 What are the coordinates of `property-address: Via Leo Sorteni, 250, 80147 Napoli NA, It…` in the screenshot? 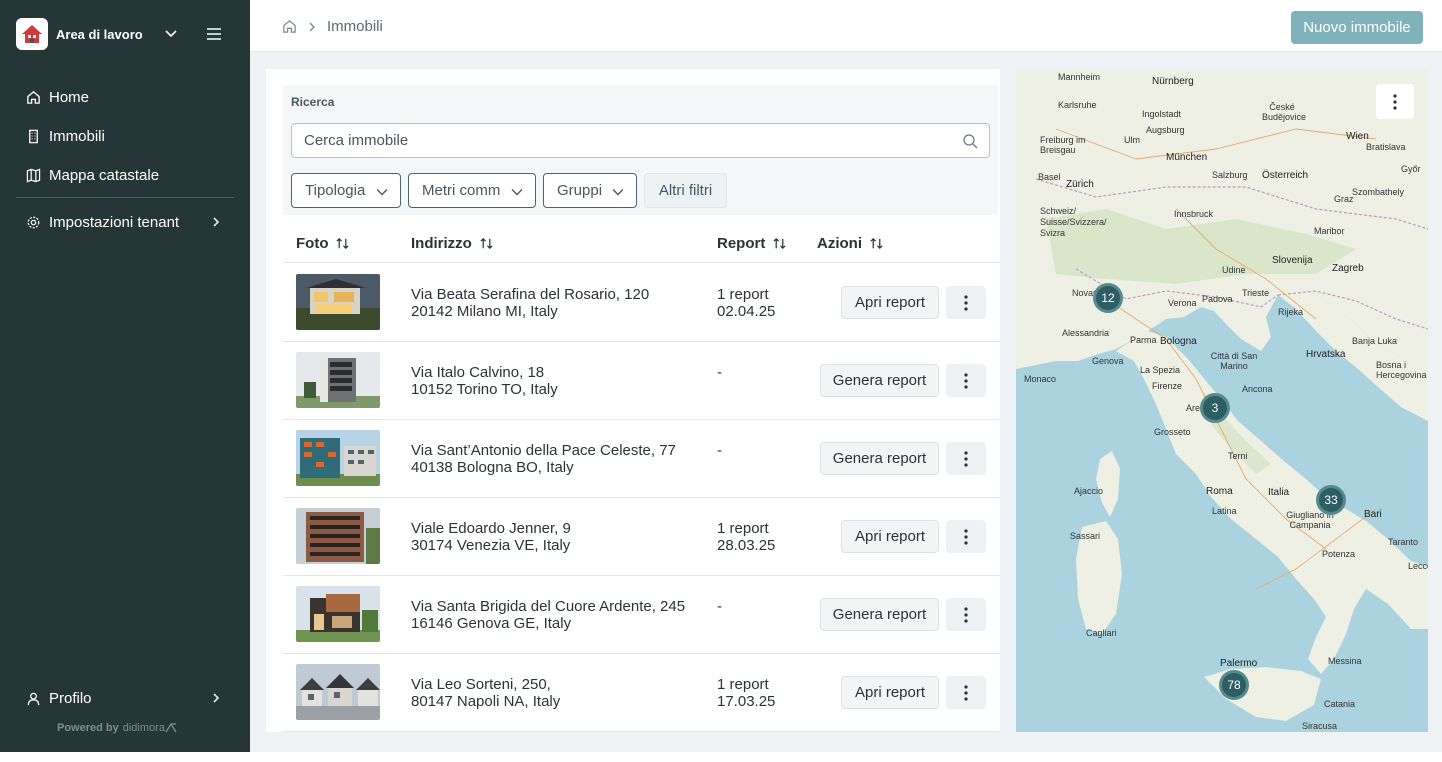 It's located at (485, 693).